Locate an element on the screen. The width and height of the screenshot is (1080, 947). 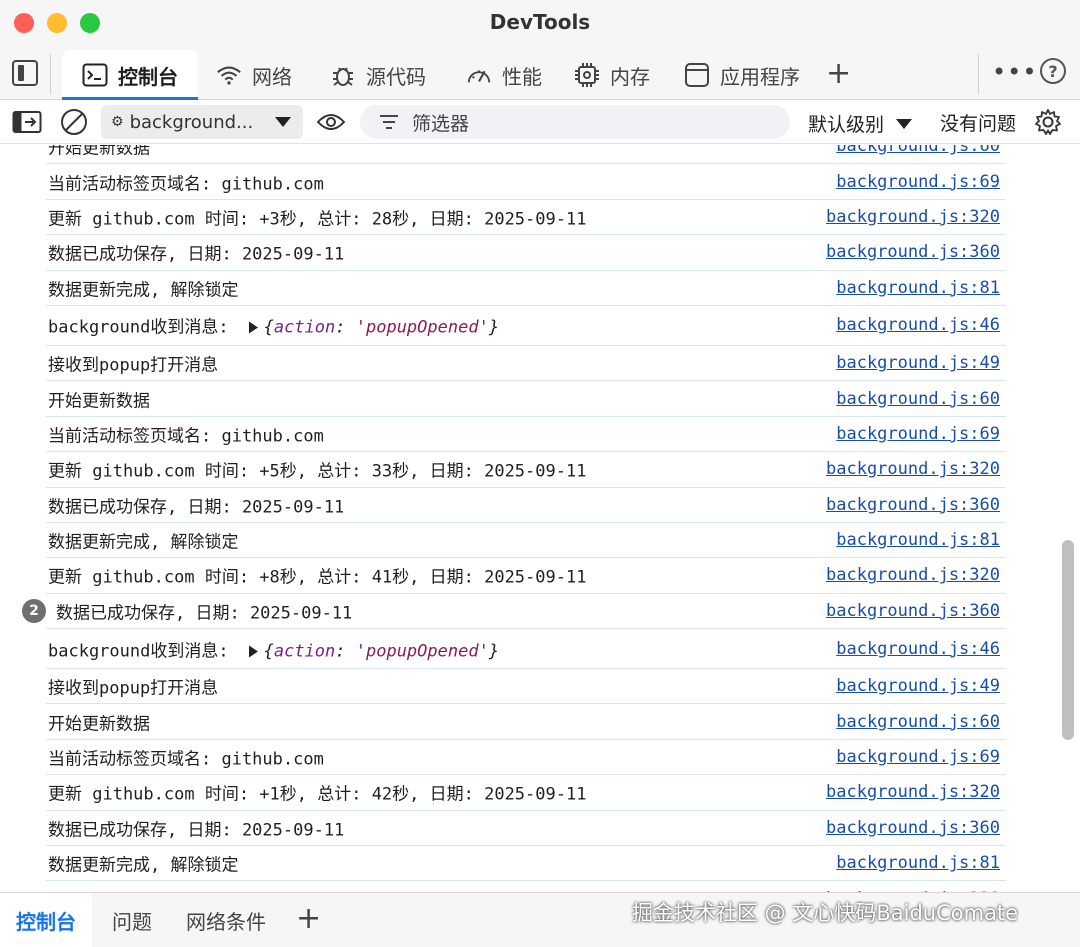
console-message: background收到消息: {action: 'popupOpened'} is located at coordinates (273, 325).